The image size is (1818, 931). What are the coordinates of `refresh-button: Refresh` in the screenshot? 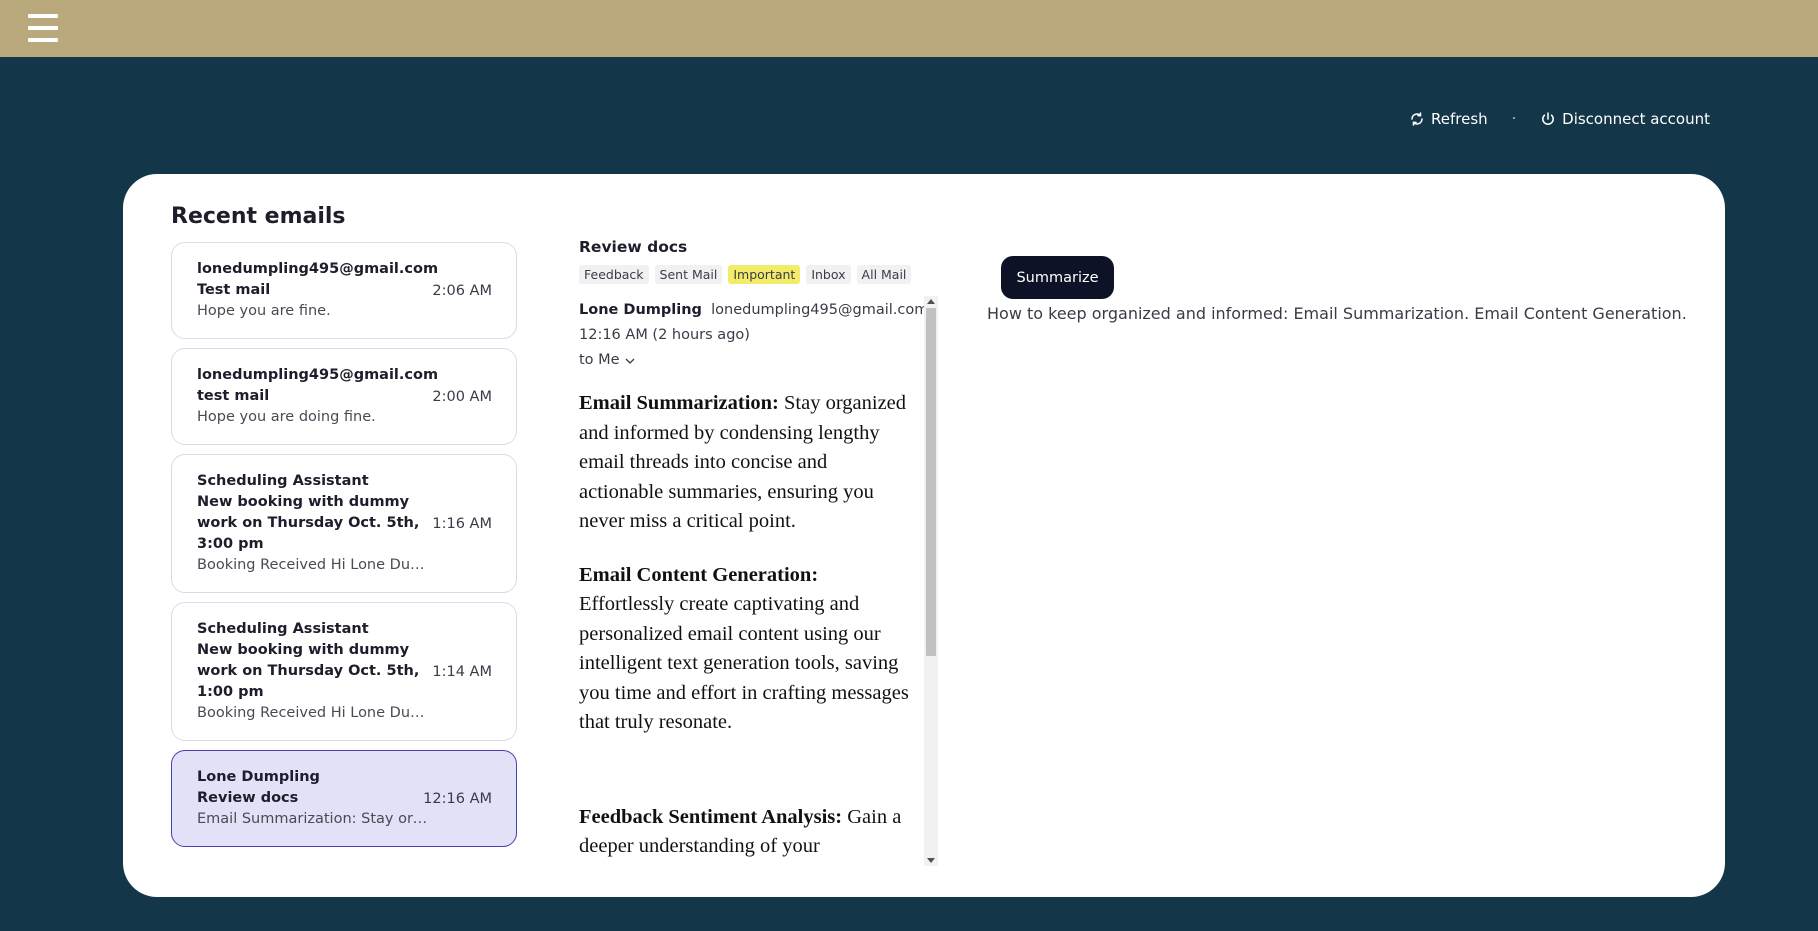 It's located at (1448, 119).